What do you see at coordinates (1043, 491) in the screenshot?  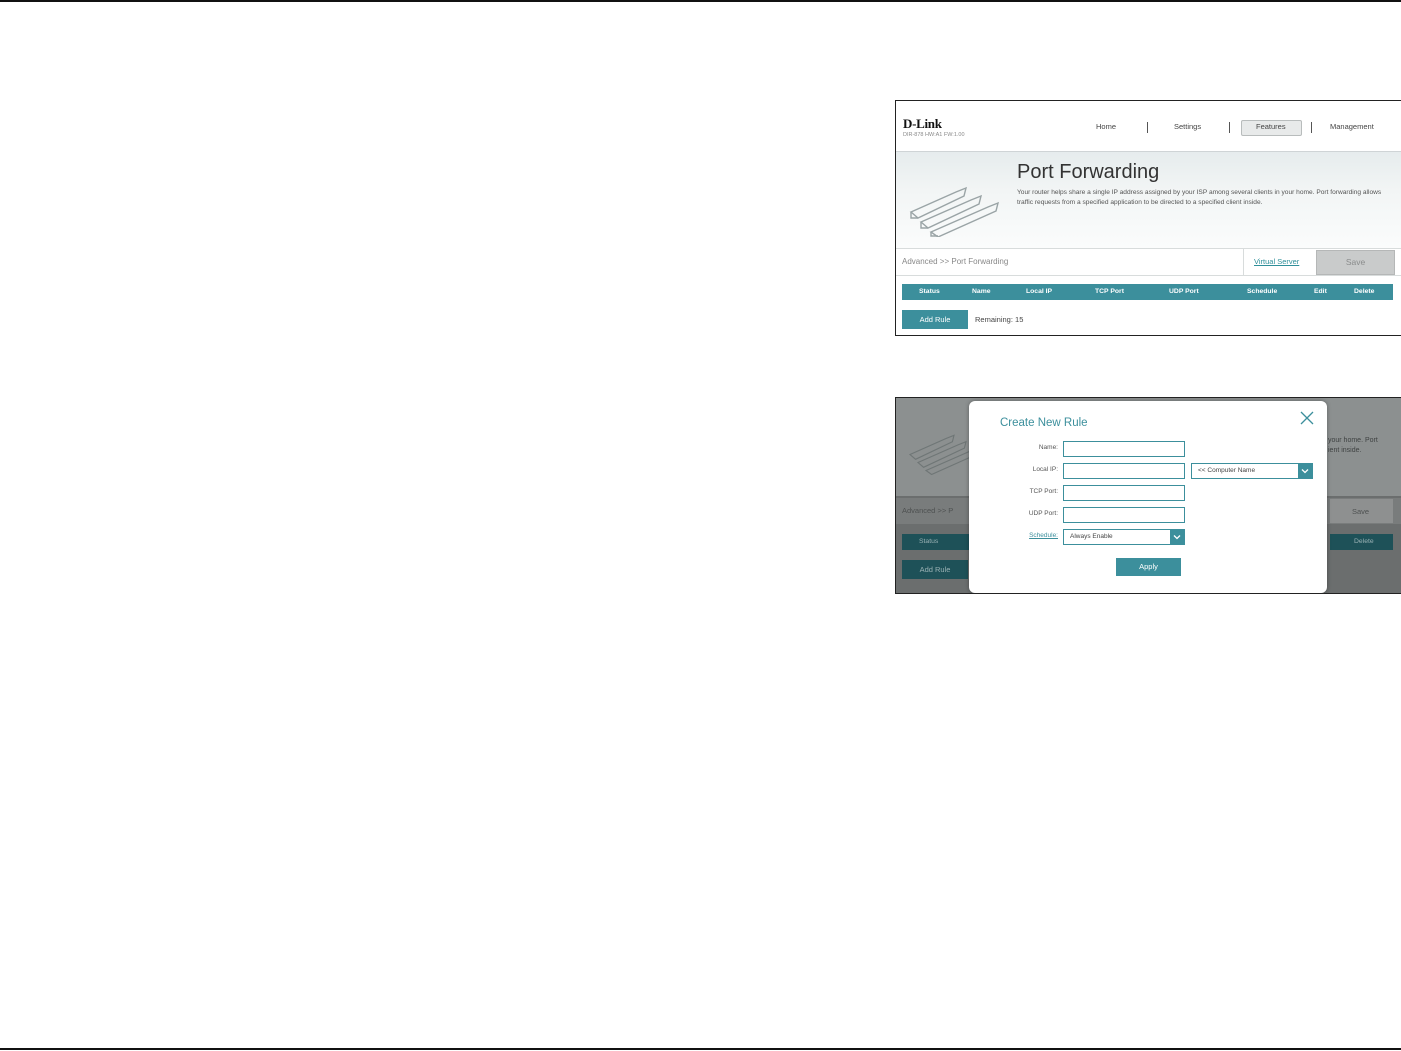 I see `tcp-port-label: TCP Port:` at bounding box center [1043, 491].